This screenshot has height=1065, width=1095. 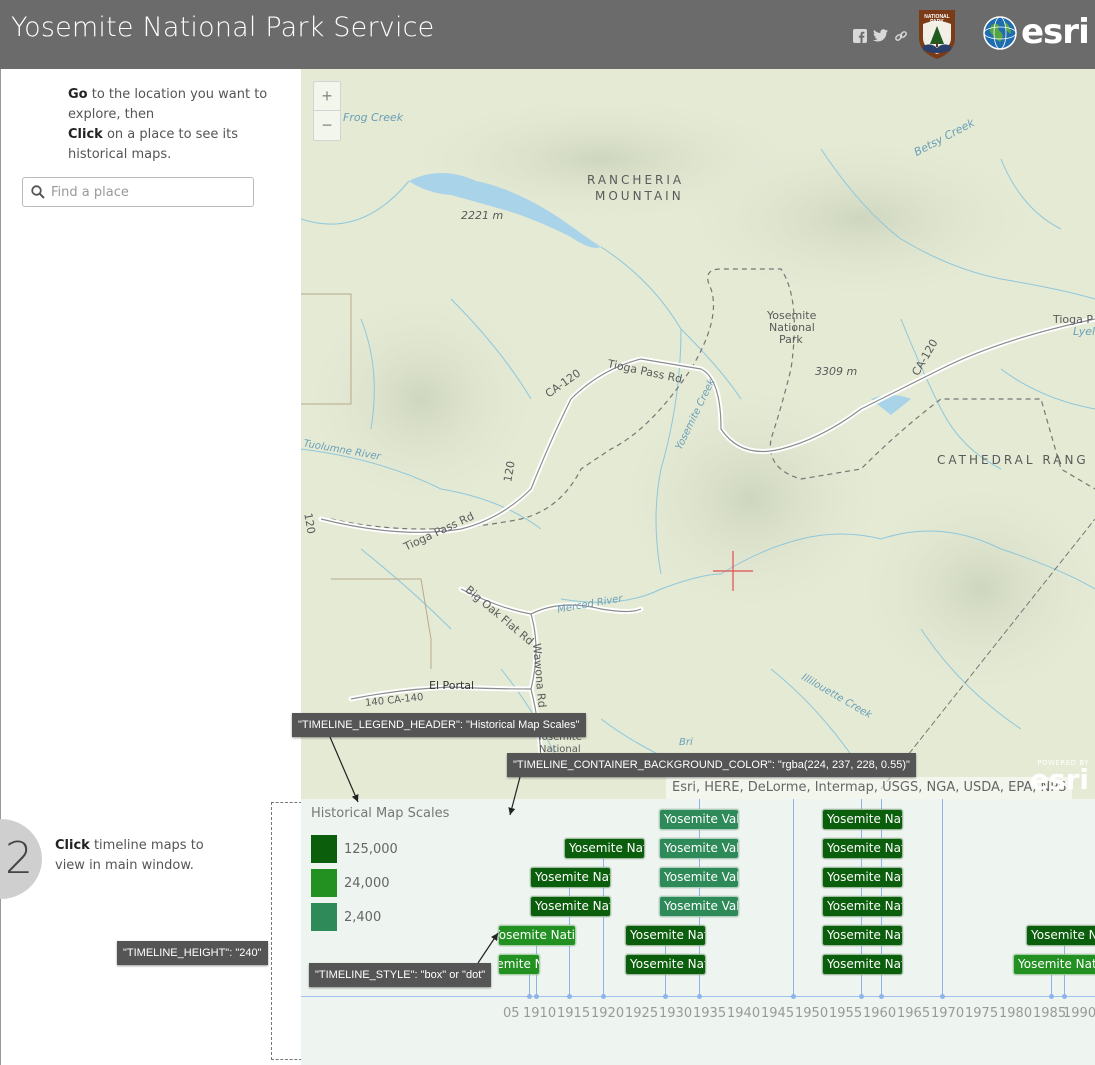 What do you see at coordinates (327, 96) in the screenshot?
I see `zoom-in-button: +` at bounding box center [327, 96].